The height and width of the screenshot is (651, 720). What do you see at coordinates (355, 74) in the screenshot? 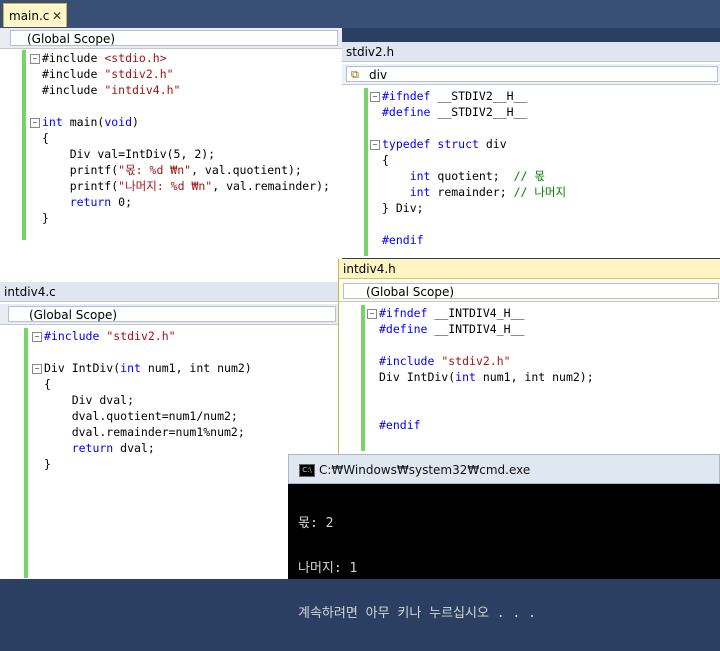
I see `struct-icon: ⧉` at bounding box center [355, 74].